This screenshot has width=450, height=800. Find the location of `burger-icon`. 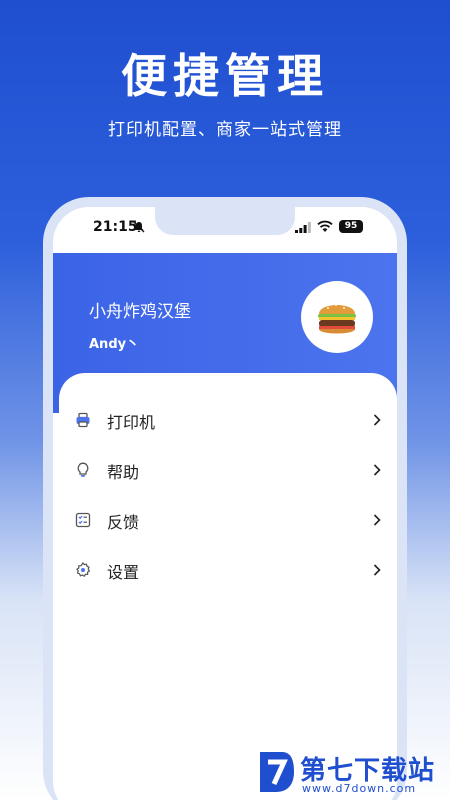

burger-icon is located at coordinates (337, 319).